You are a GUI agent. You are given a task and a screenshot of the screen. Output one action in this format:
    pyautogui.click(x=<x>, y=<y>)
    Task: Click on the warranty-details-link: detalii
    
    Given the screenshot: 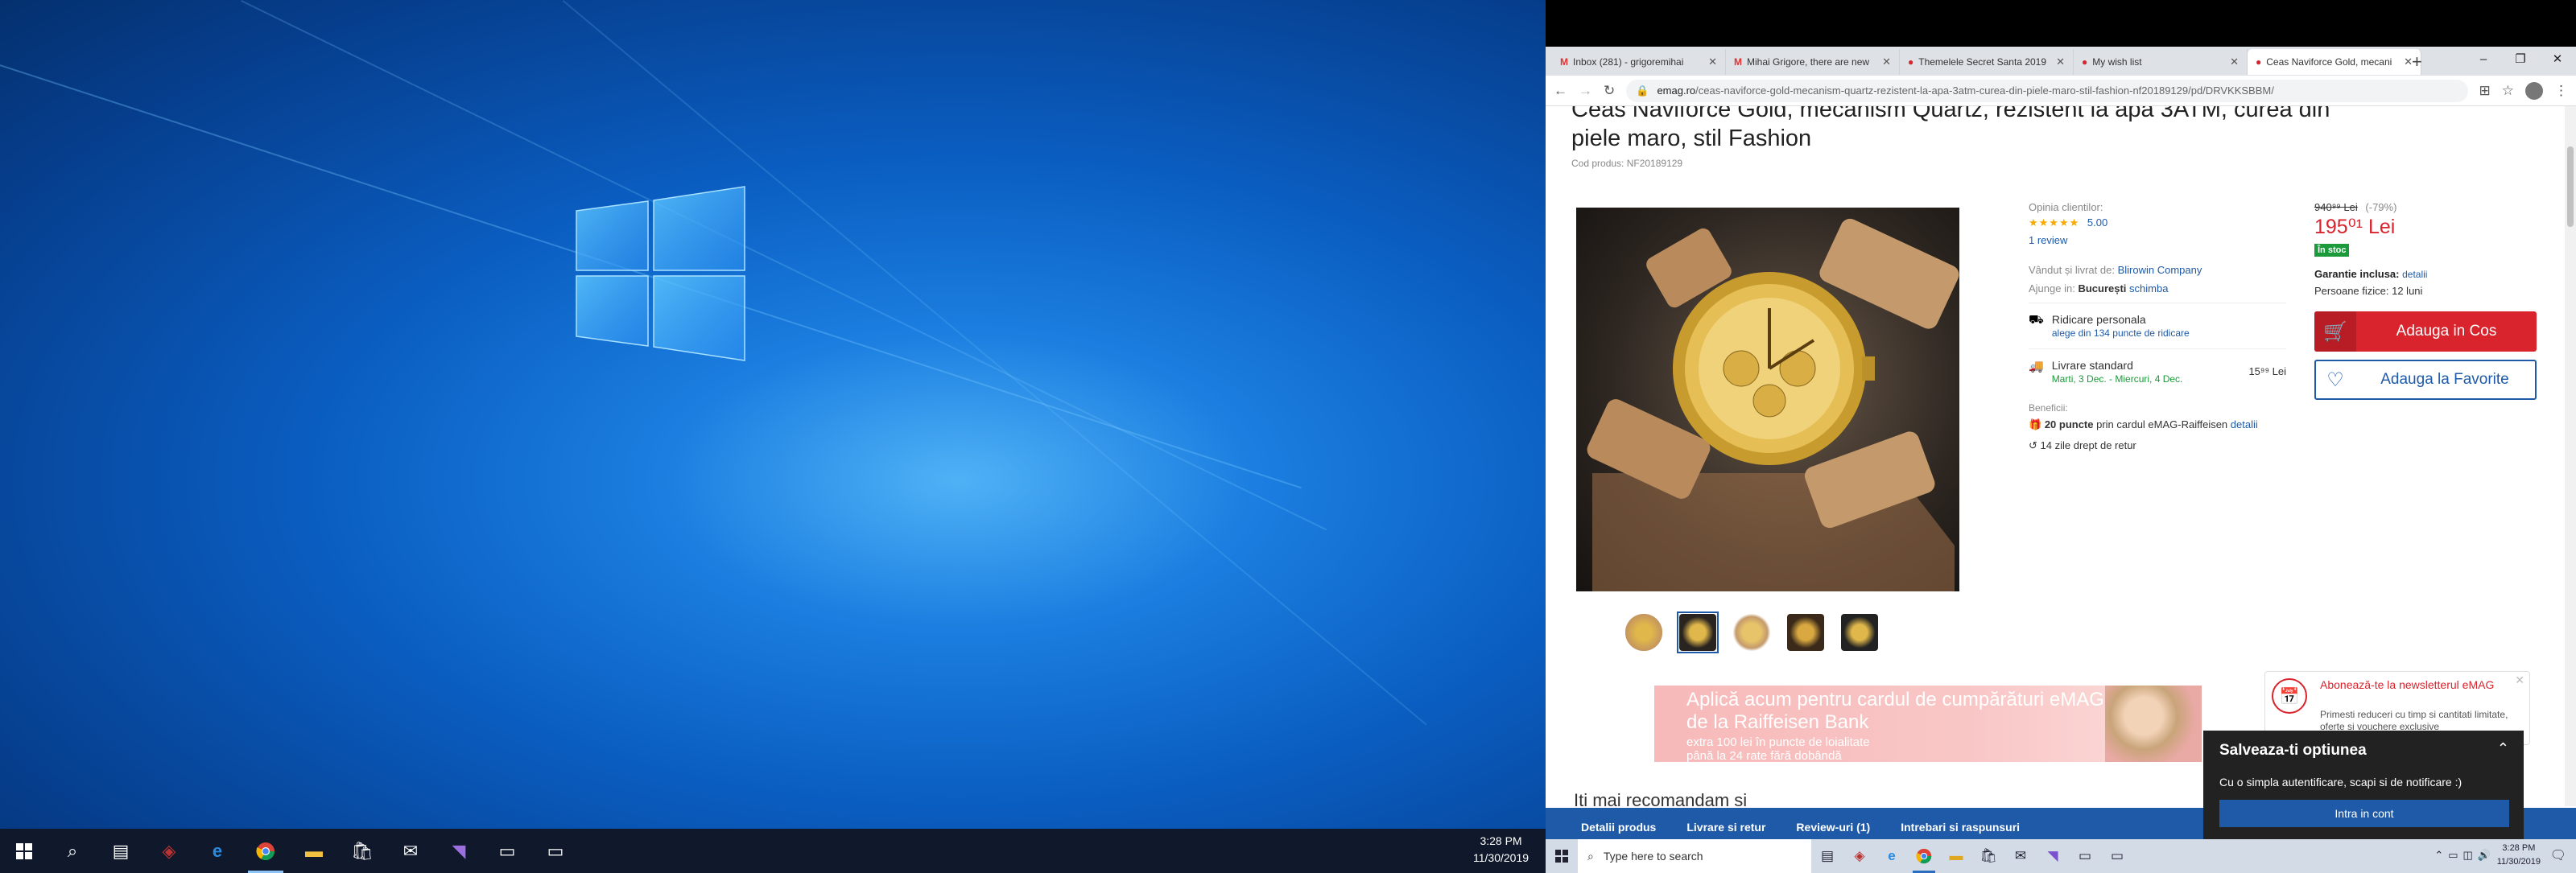 What is the action you would take?
    pyautogui.click(x=2414, y=274)
    